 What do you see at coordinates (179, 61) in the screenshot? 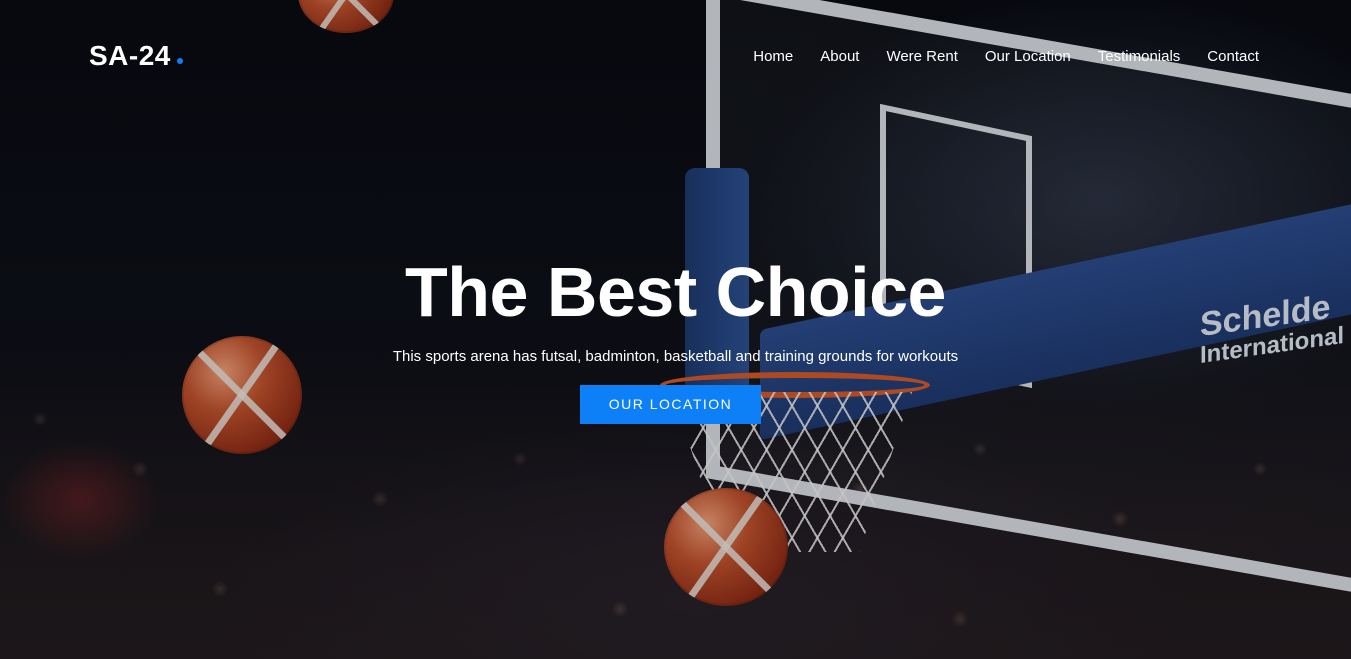
I see `brand-dot-icon` at bounding box center [179, 61].